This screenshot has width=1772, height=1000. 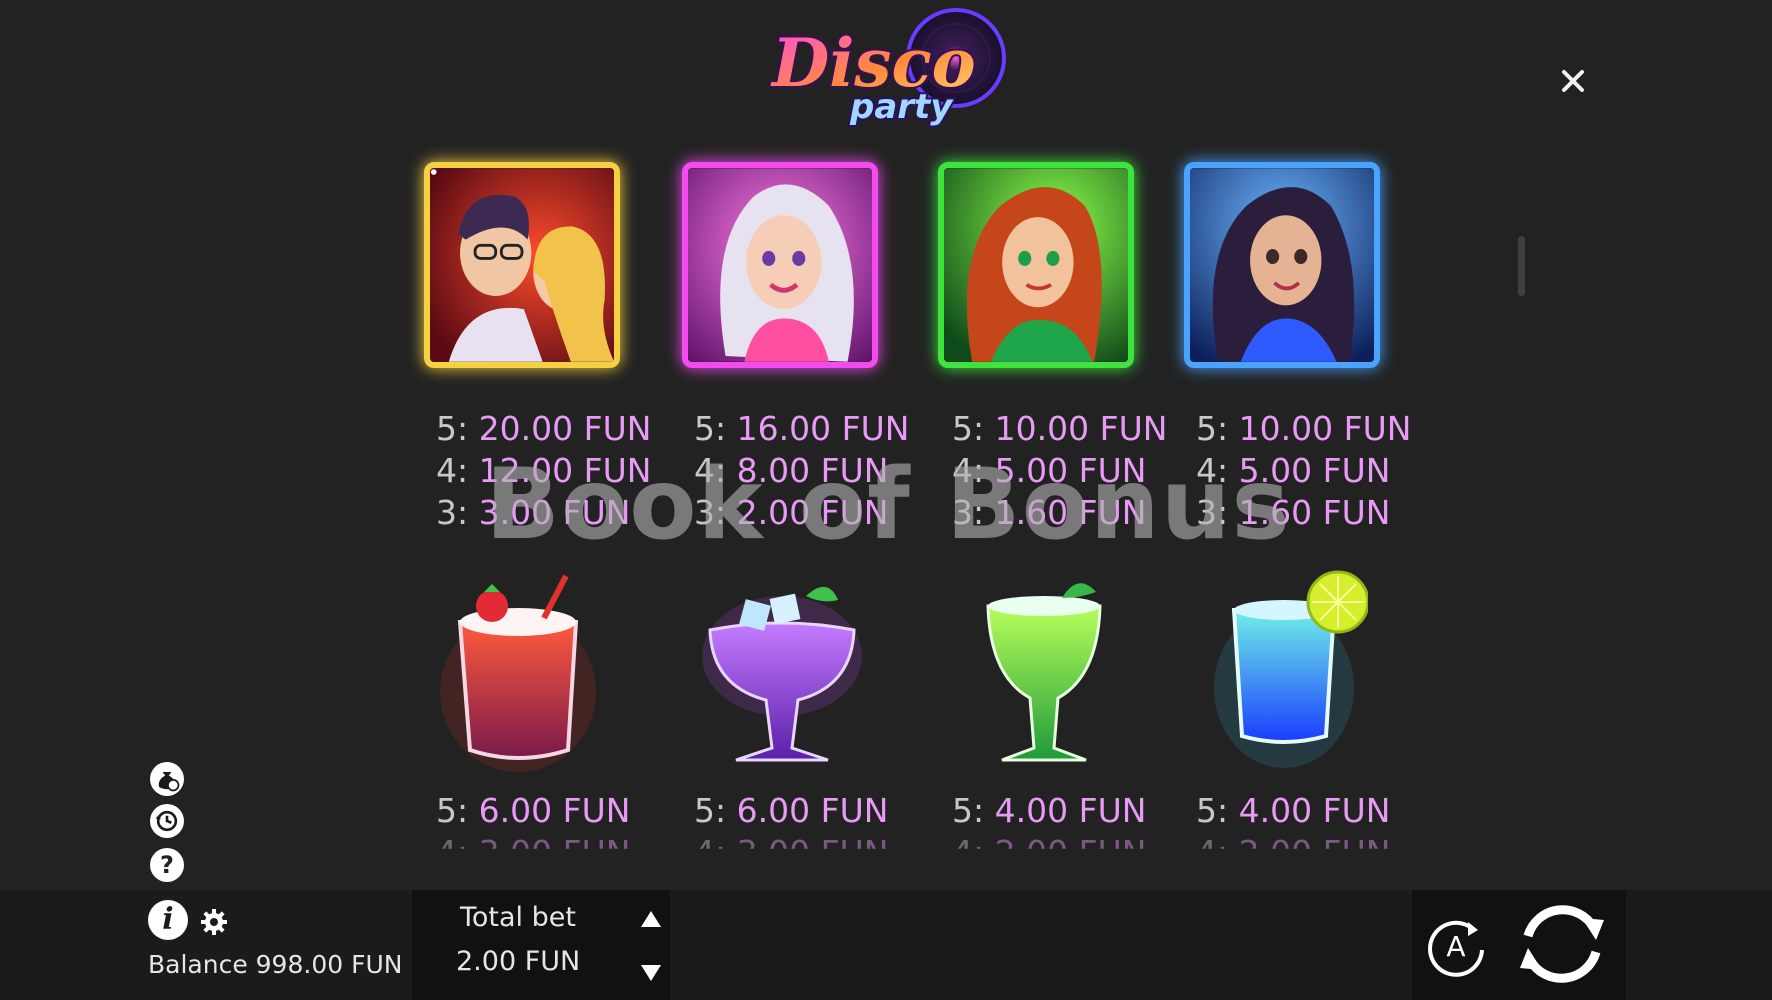 I want to click on total-bet-label: Total bet, so click(x=518, y=917).